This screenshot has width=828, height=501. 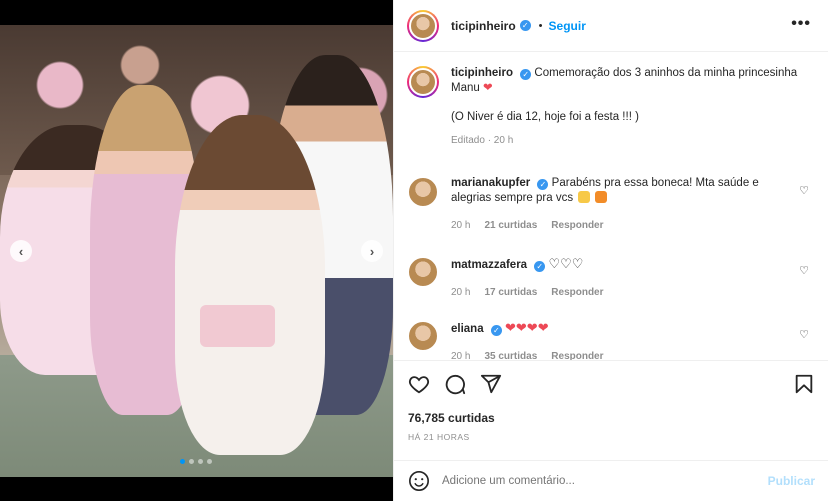 What do you see at coordinates (439, 437) in the screenshot?
I see `post-time-ago: HÁ 21 HORAS` at bounding box center [439, 437].